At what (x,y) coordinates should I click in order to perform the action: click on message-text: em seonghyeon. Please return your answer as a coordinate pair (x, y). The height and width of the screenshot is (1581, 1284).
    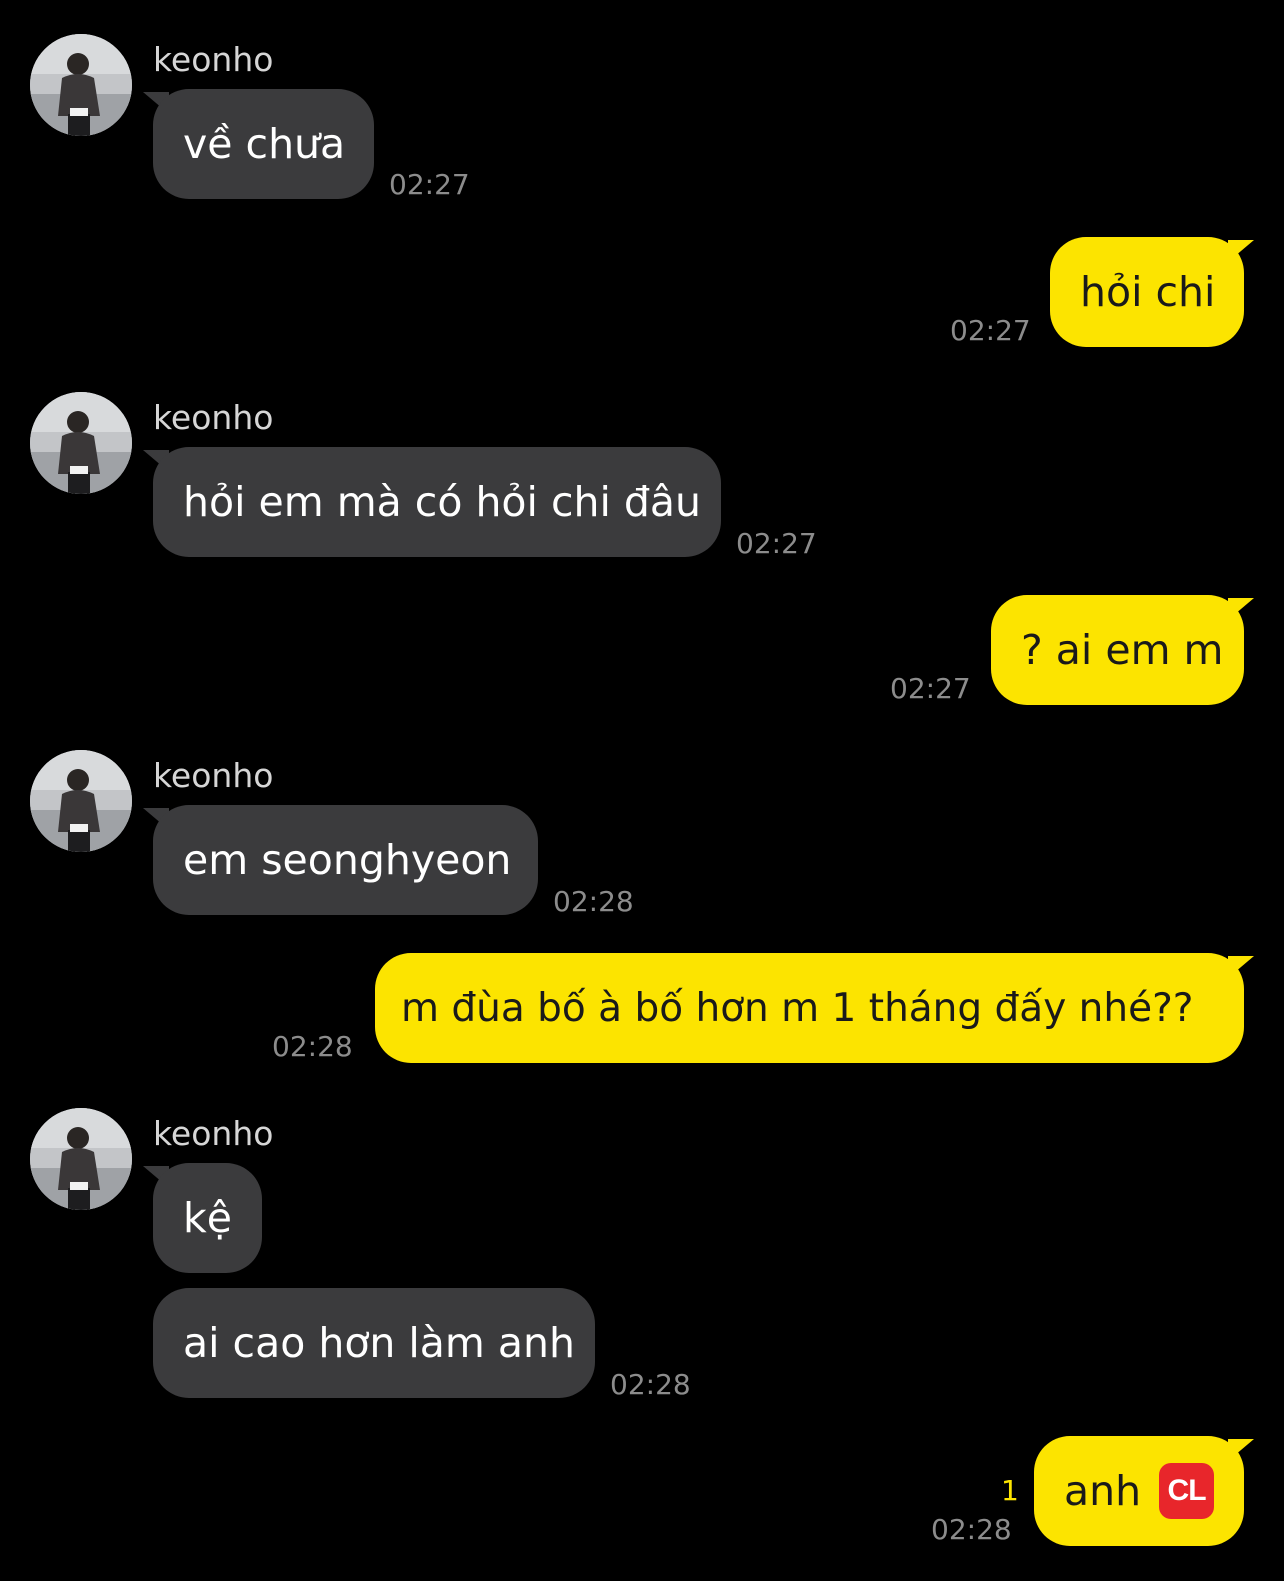
    Looking at the image, I should click on (347, 860).